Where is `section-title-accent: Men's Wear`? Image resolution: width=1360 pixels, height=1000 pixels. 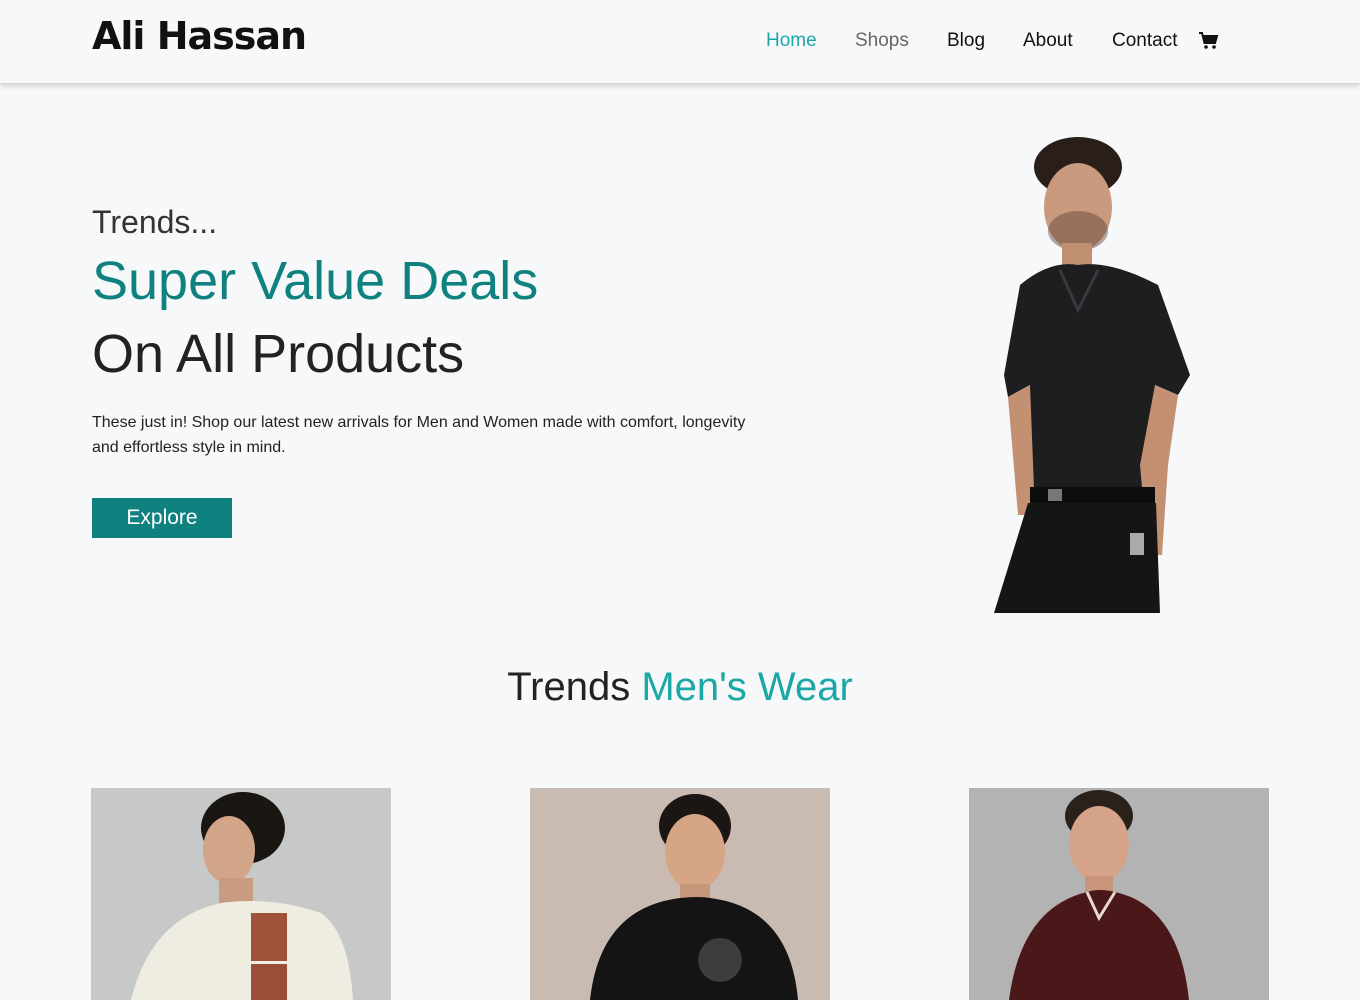 section-title-accent: Men's Wear is located at coordinates (747, 687).